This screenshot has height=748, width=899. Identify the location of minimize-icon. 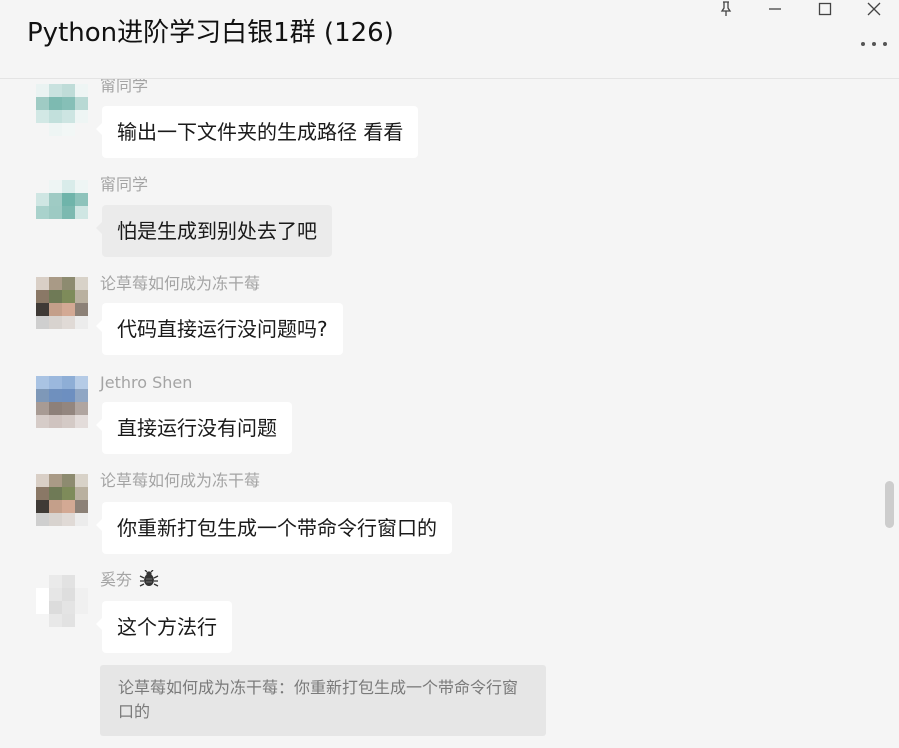
(775, 9).